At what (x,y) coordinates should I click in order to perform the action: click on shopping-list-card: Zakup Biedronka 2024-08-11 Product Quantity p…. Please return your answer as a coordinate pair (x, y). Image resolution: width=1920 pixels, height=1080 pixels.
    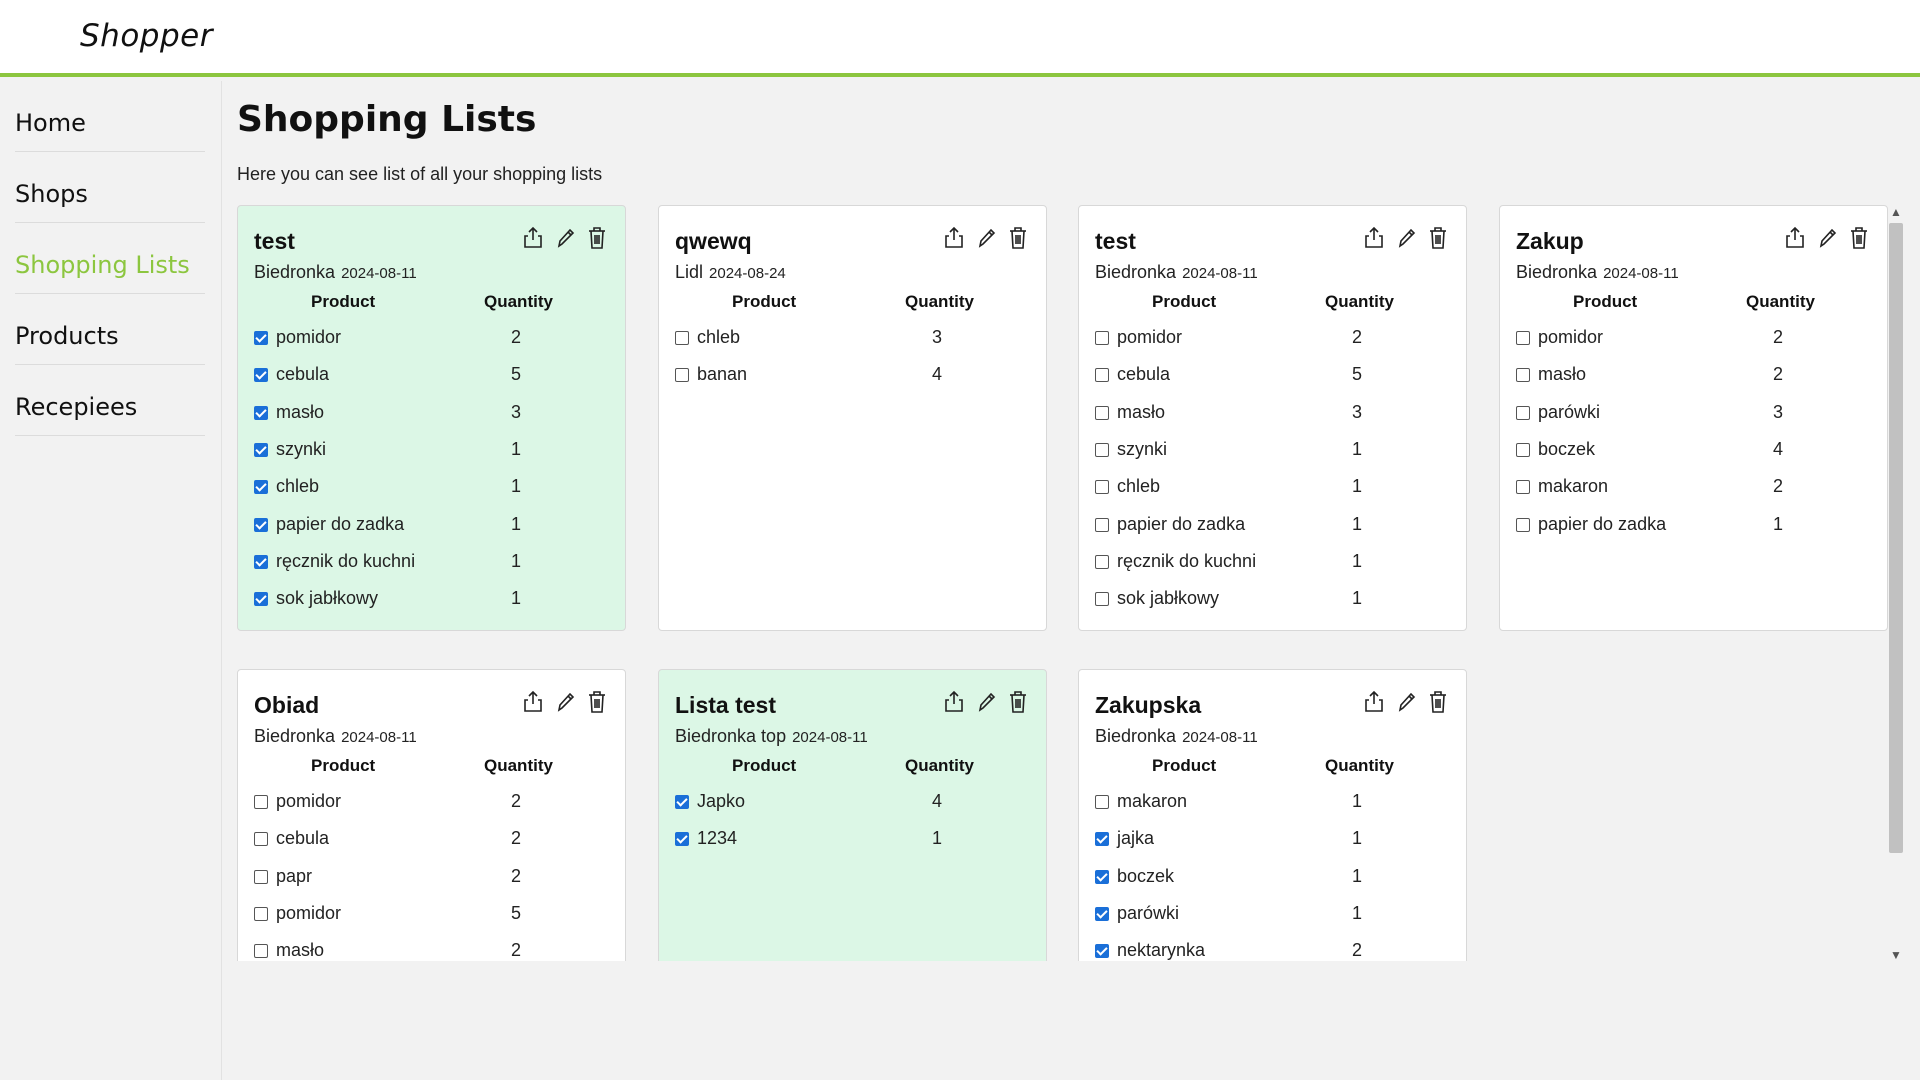
    Looking at the image, I should click on (1693, 418).